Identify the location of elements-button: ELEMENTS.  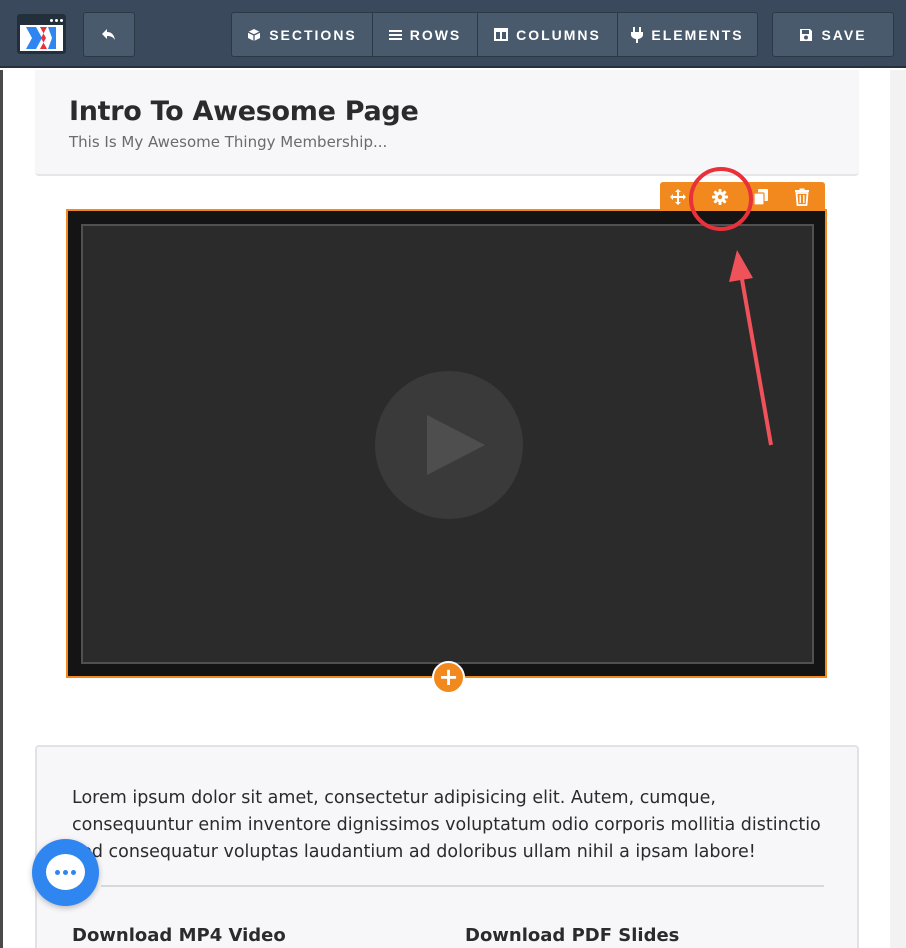
(687, 34).